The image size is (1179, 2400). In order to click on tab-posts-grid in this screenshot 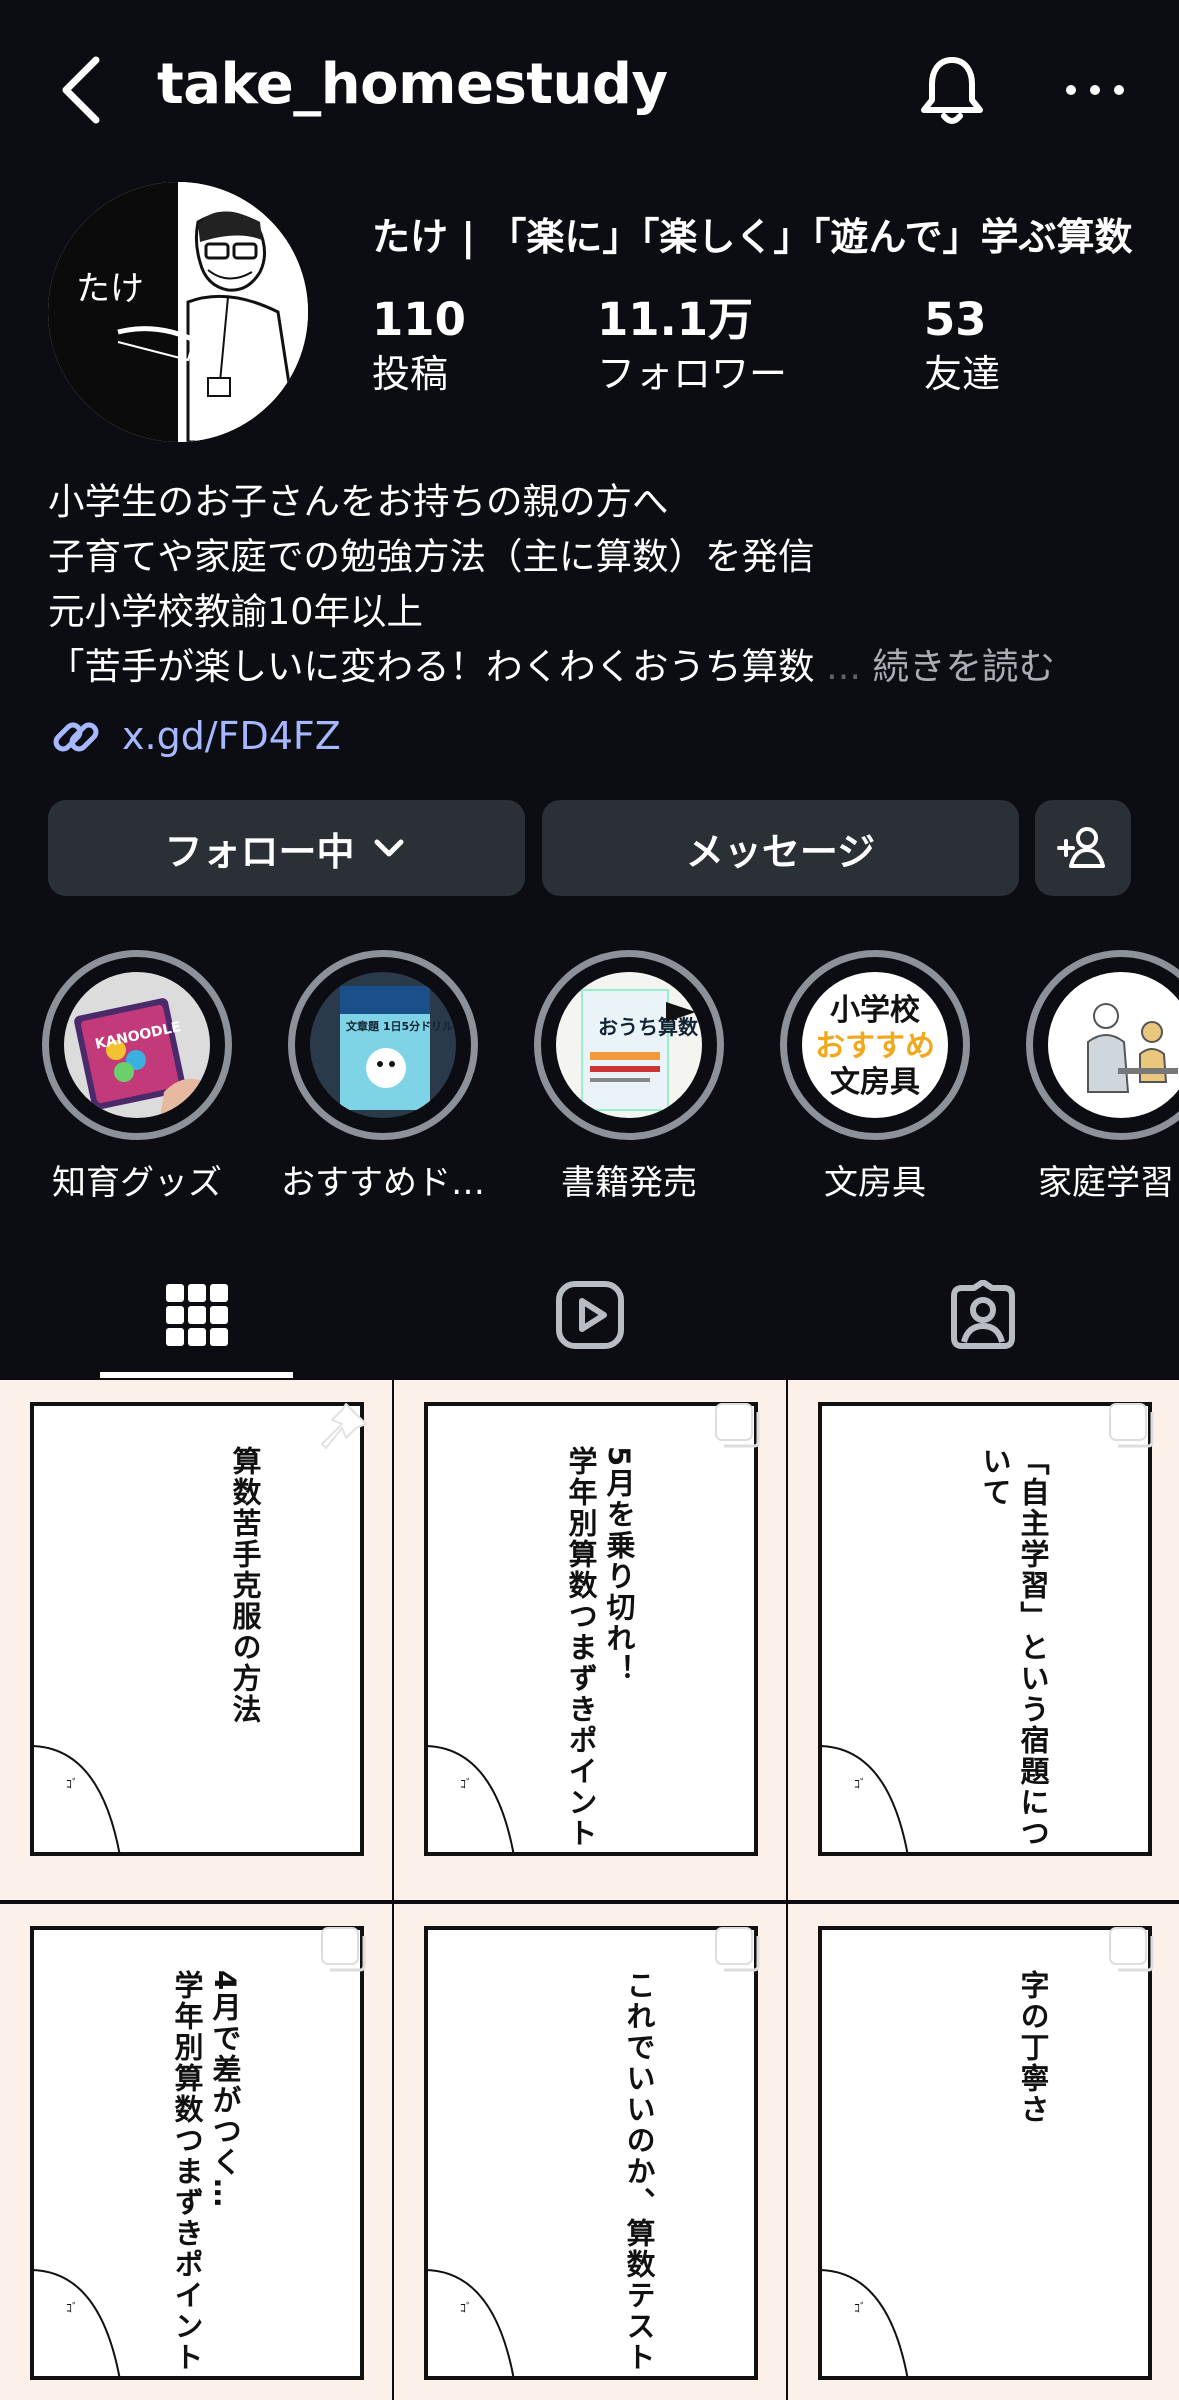, I will do `click(196, 1315)`.